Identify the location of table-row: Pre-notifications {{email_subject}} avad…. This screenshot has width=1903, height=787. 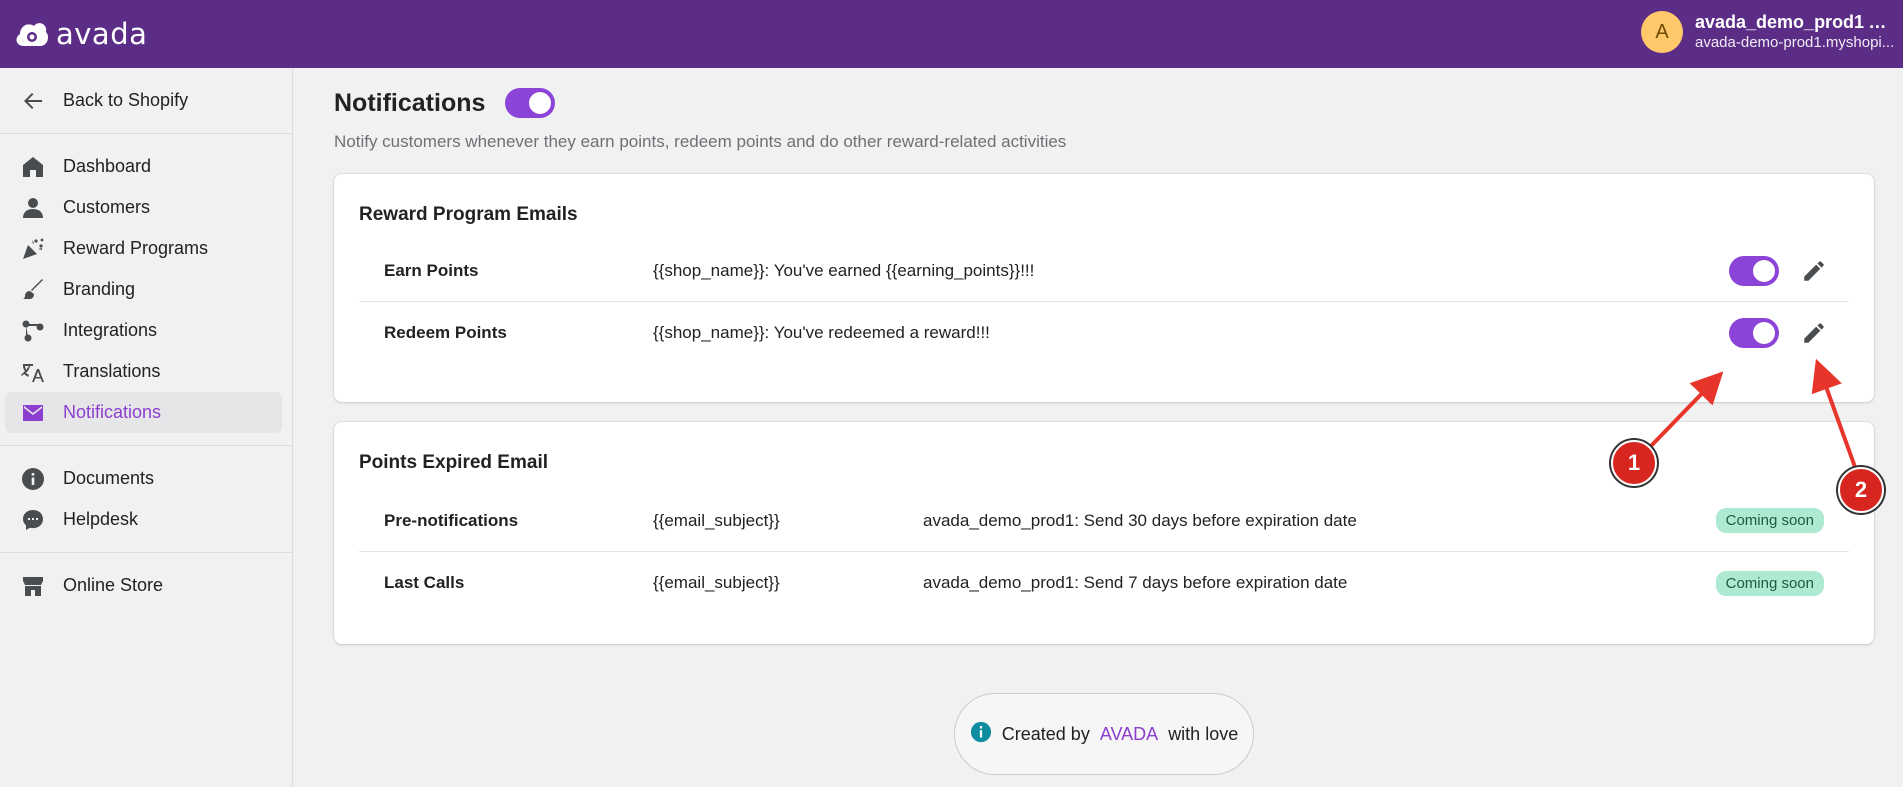
(1104, 521).